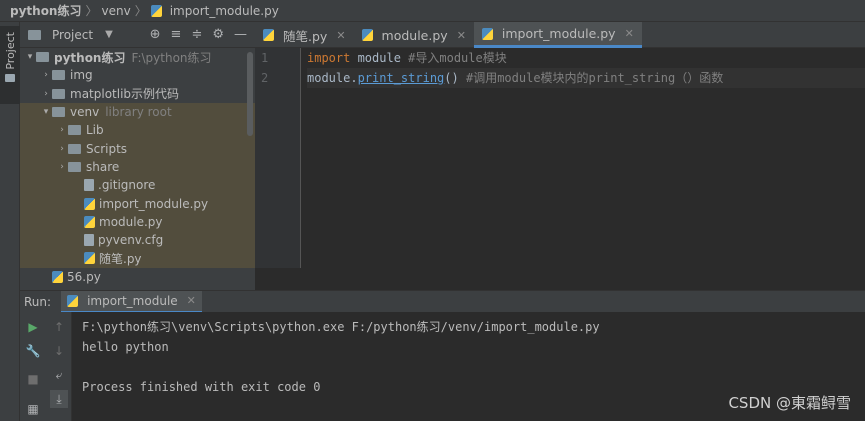 The image size is (865, 421). I want to click on tree-item-hint: library root, so click(138, 112).